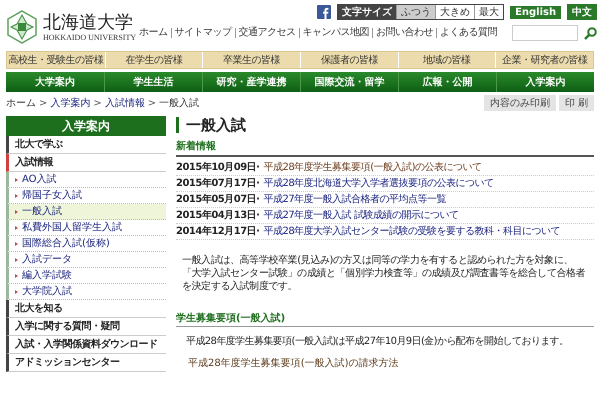 The width and height of the screenshot is (600, 409). I want to click on text-size-label: 文字サイズ, so click(367, 12).